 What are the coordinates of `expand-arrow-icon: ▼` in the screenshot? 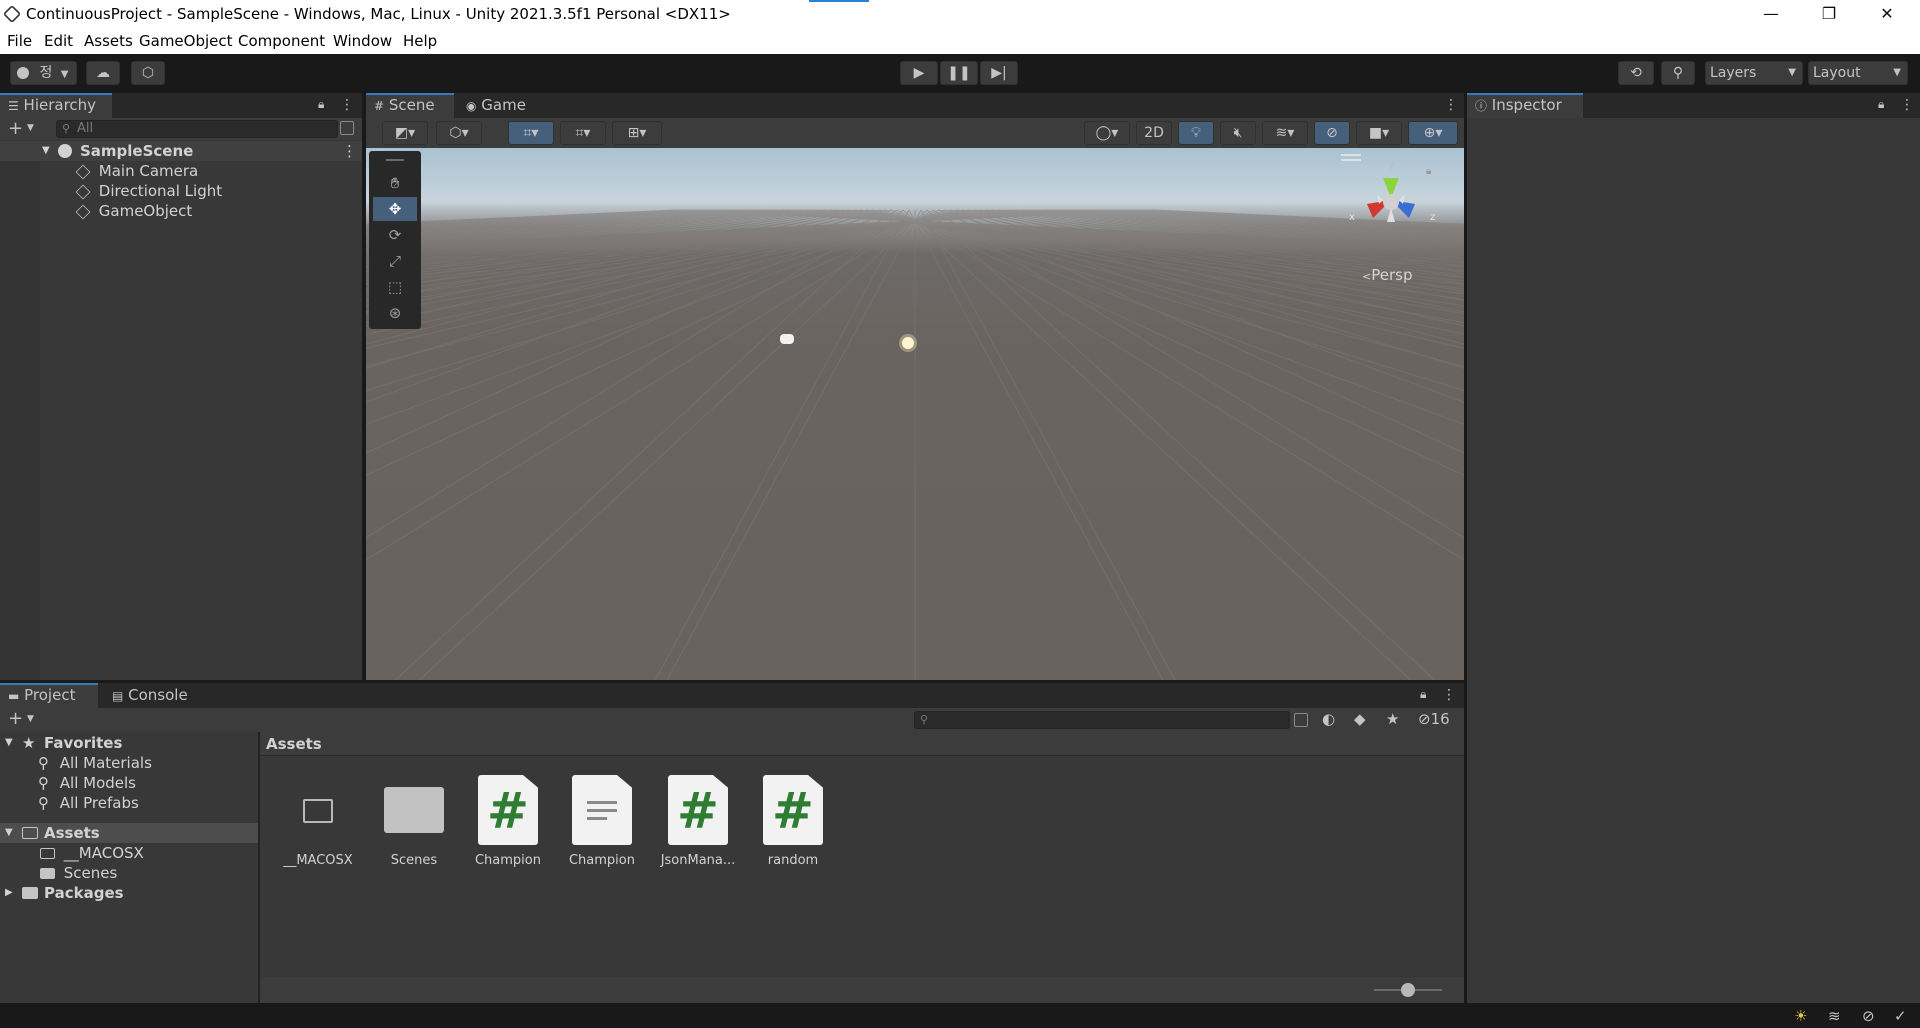 It's located at (46, 151).